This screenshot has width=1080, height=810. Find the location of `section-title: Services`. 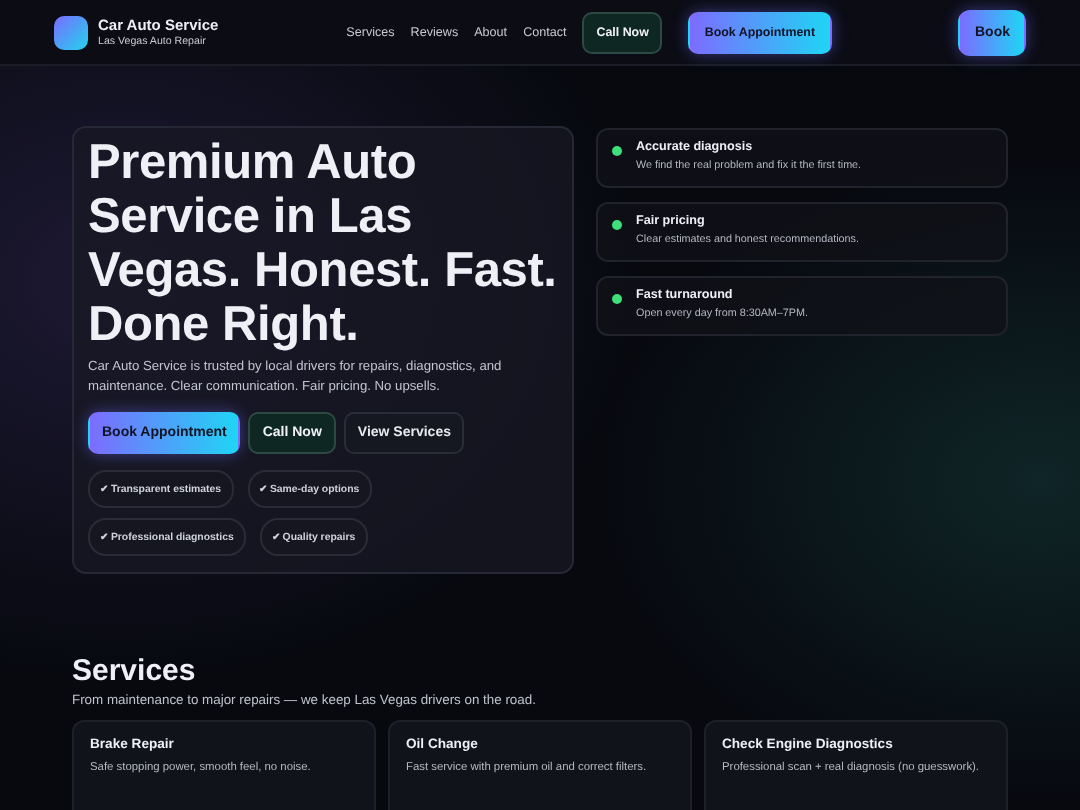

section-title: Services is located at coordinates (135, 671).